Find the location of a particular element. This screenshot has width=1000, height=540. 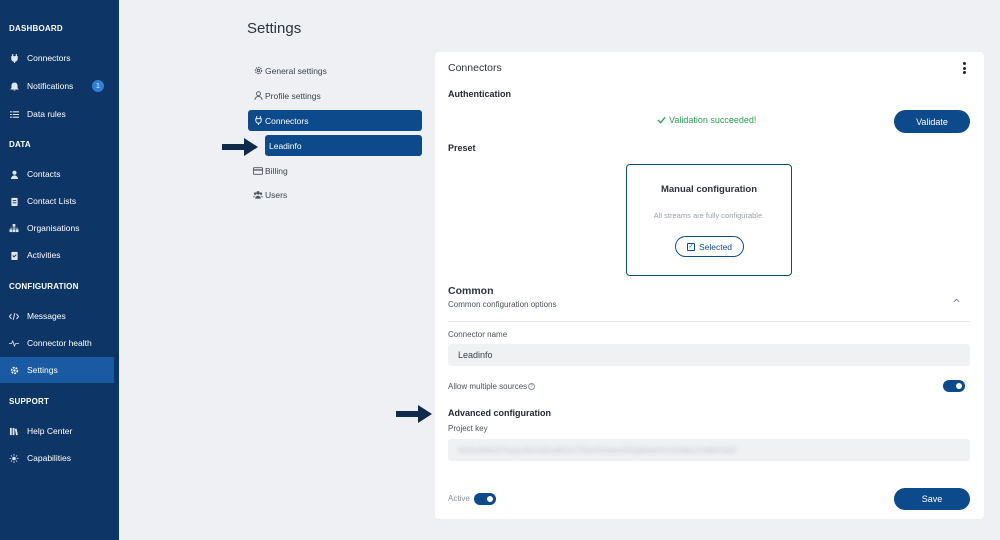

advanced-configuration-heading: Advanced configuration is located at coordinates (500, 413).